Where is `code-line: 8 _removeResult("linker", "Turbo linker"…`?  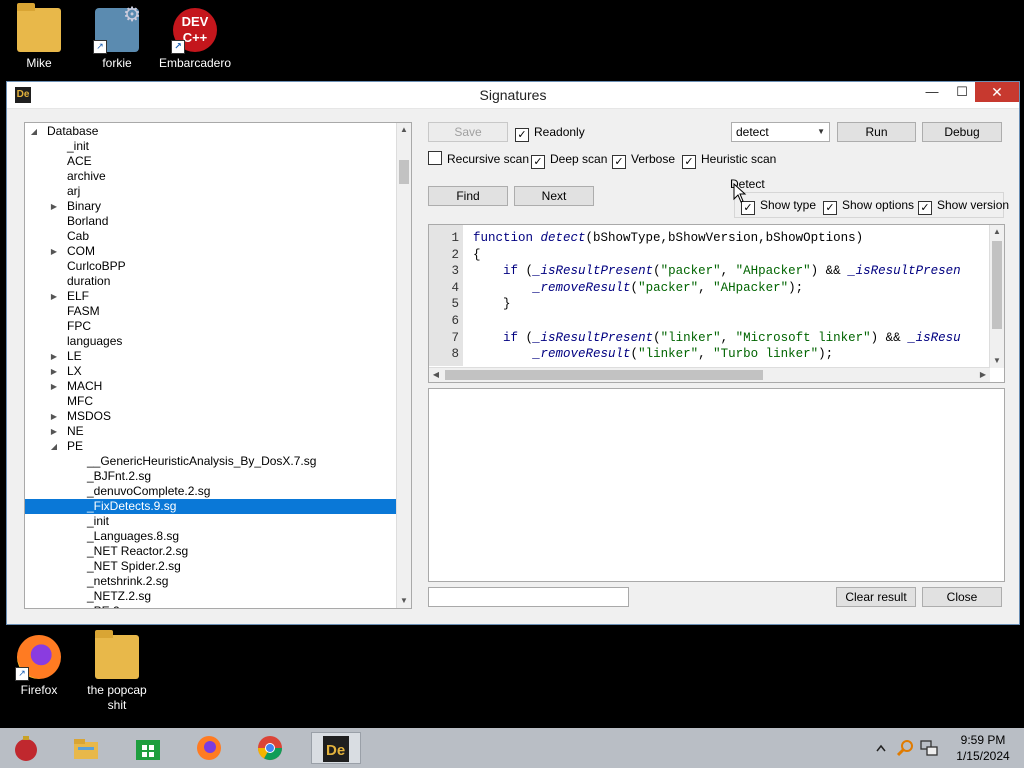 code-line: 8 _removeResult("linker", "Turbo linker"… is located at coordinates (631, 354).